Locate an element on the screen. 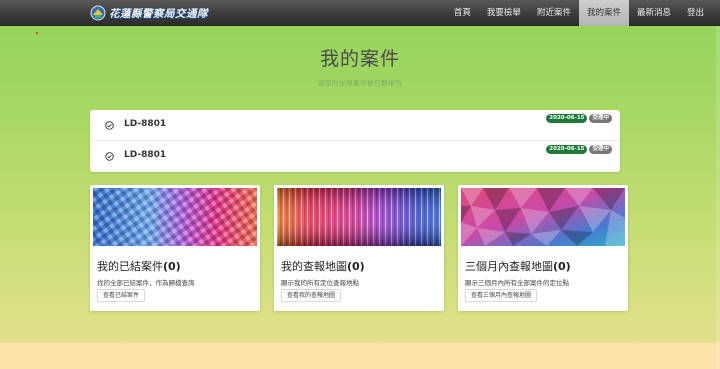  card-title: 我的已結案件(0) is located at coordinates (139, 266).